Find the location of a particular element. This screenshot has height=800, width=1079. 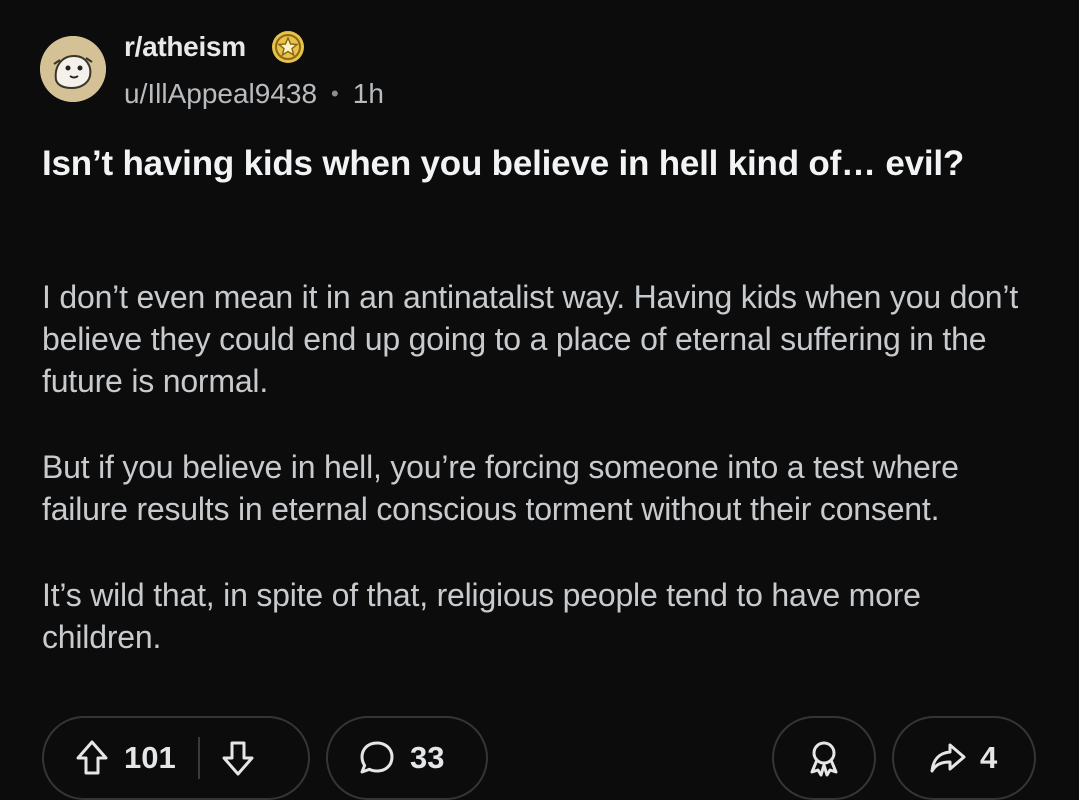

subreddit-avatar is located at coordinates (73, 69).